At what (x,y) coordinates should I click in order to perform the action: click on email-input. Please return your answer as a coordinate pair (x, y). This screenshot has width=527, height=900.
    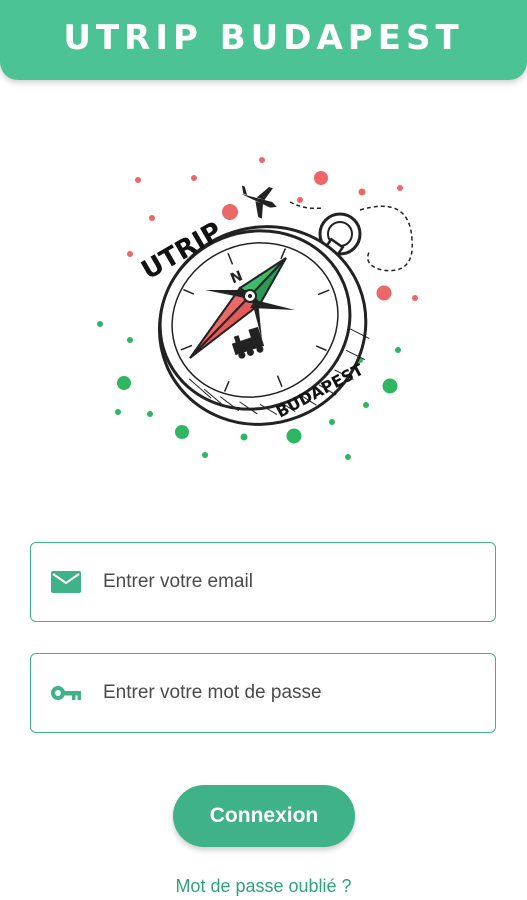
    Looking at the image, I should click on (293, 582).